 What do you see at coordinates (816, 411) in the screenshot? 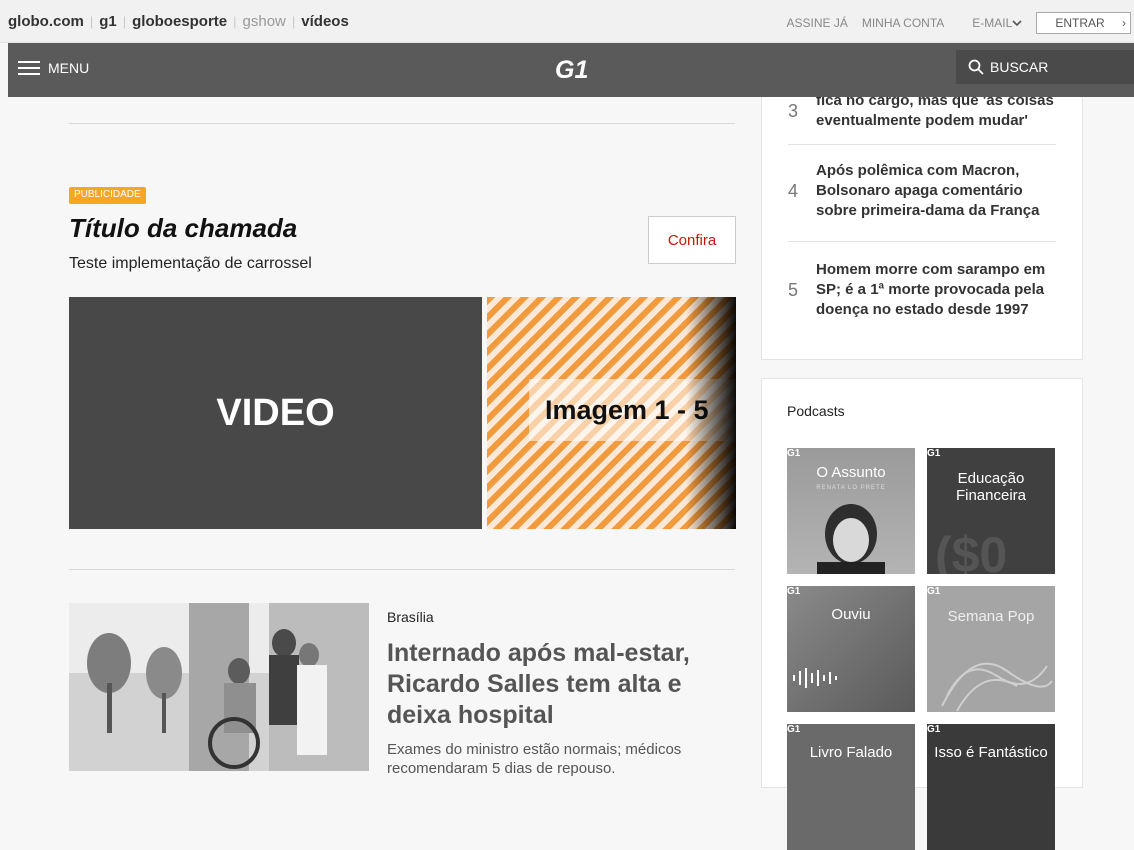
I see `podcasts-title: Podcasts` at bounding box center [816, 411].